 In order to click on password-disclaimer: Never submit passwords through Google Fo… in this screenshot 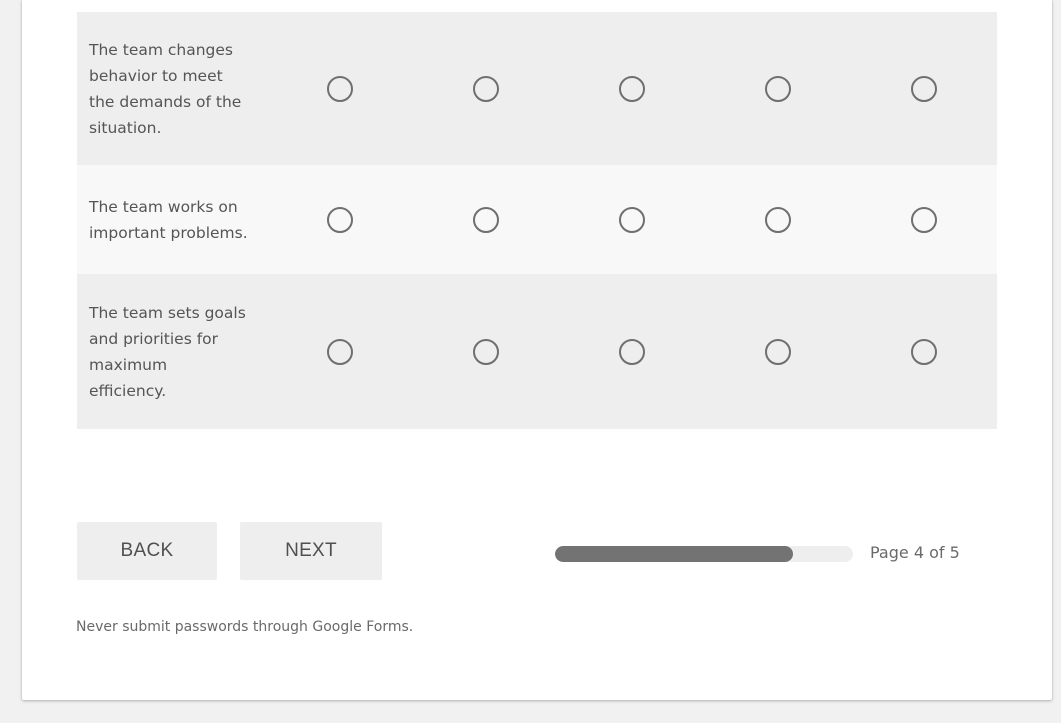, I will do `click(245, 627)`.